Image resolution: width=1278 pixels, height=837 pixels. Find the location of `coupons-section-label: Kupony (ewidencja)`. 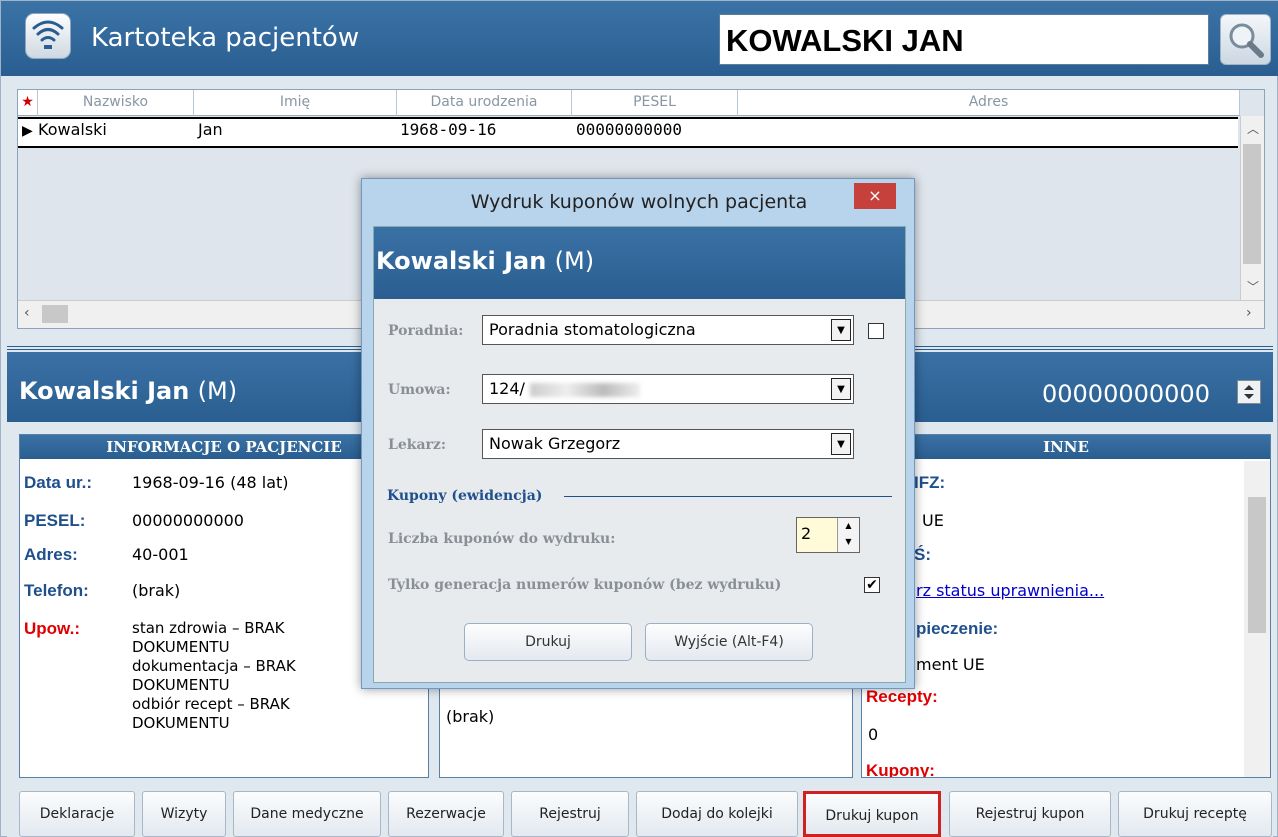

coupons-section-label: Kupony (ewidencja) is located at coordinates (465, 496).